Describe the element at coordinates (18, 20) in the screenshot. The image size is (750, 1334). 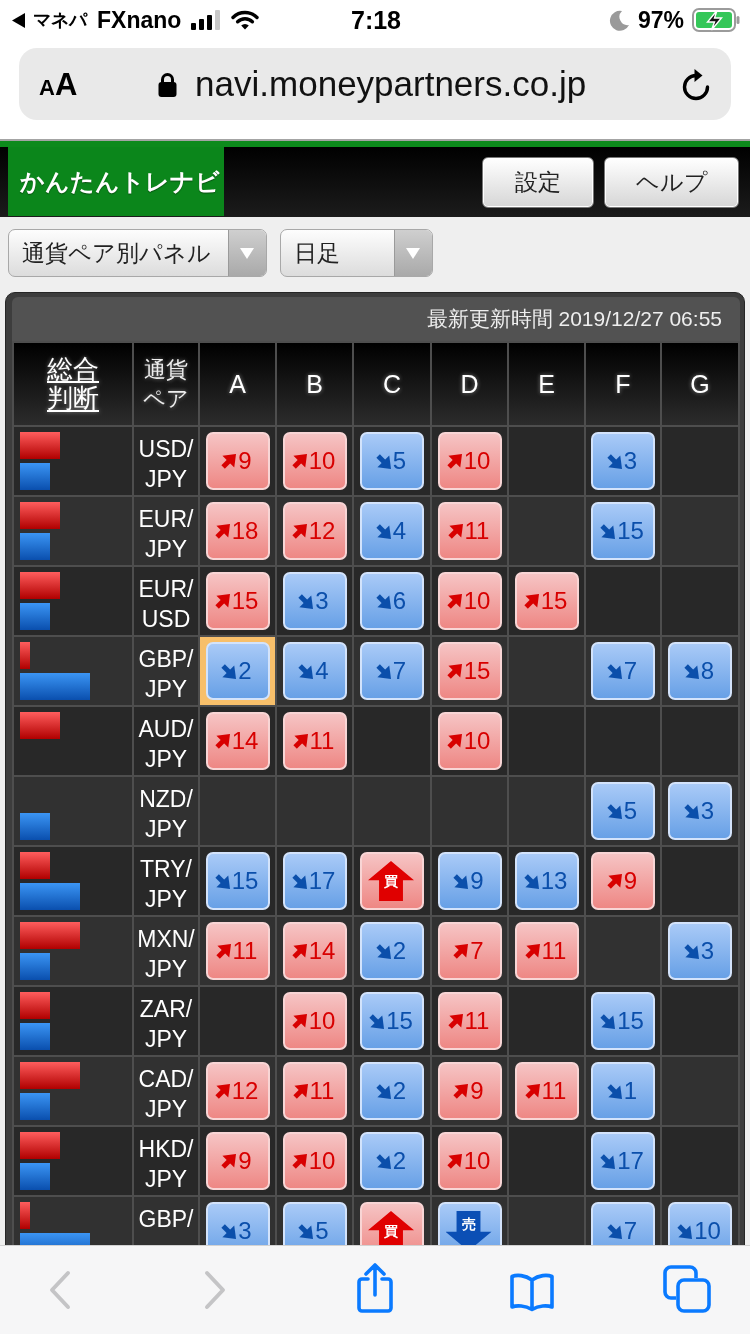
I see `back-triangle-icon` at that location.